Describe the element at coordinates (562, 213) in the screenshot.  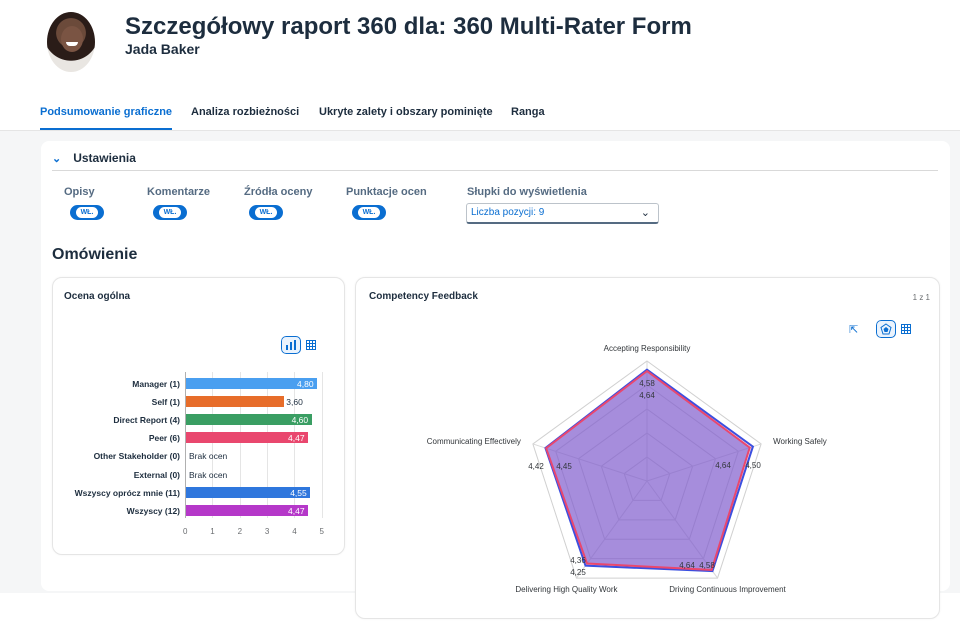
I see `bars-to-display-select: Liczba pozycji: 9 ⌄` at that location.